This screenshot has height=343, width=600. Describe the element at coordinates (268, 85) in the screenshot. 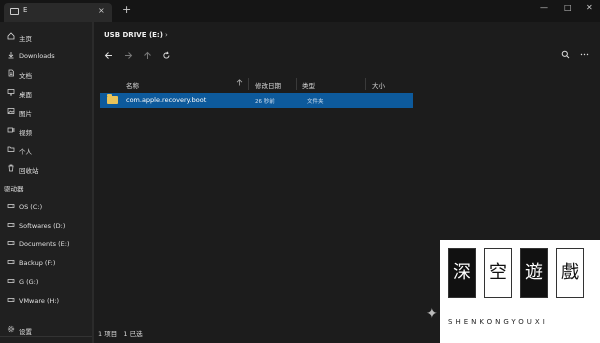

I see `column-header-modified: 修改日期` at that location.